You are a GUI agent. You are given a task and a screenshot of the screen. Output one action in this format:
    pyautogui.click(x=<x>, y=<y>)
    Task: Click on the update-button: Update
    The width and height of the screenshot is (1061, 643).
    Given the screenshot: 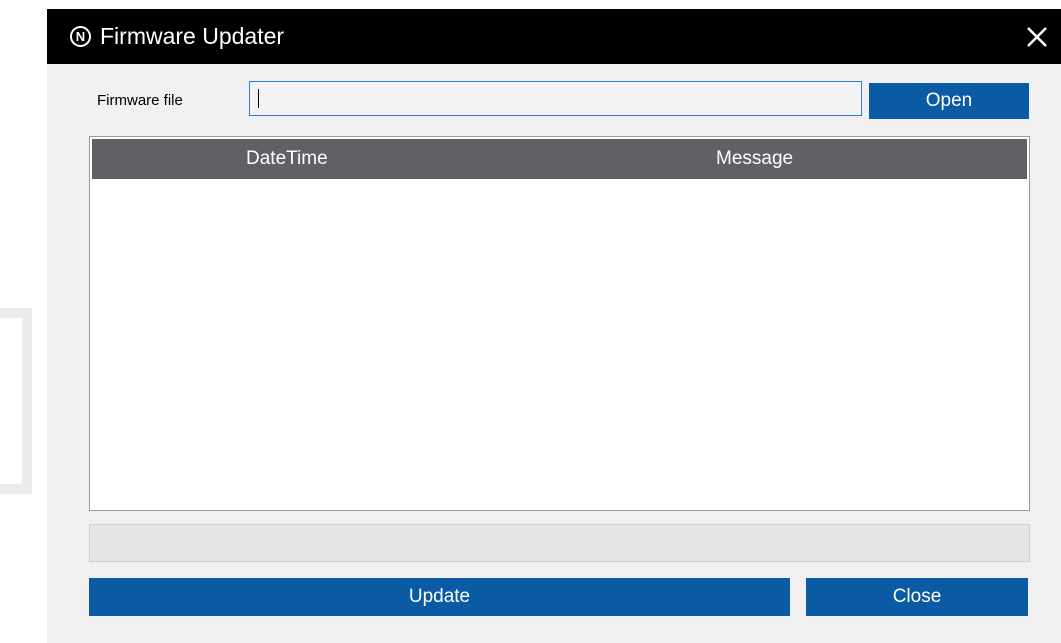 What is the action you would take?
    pyautogui.click(x=439, y=597)
    